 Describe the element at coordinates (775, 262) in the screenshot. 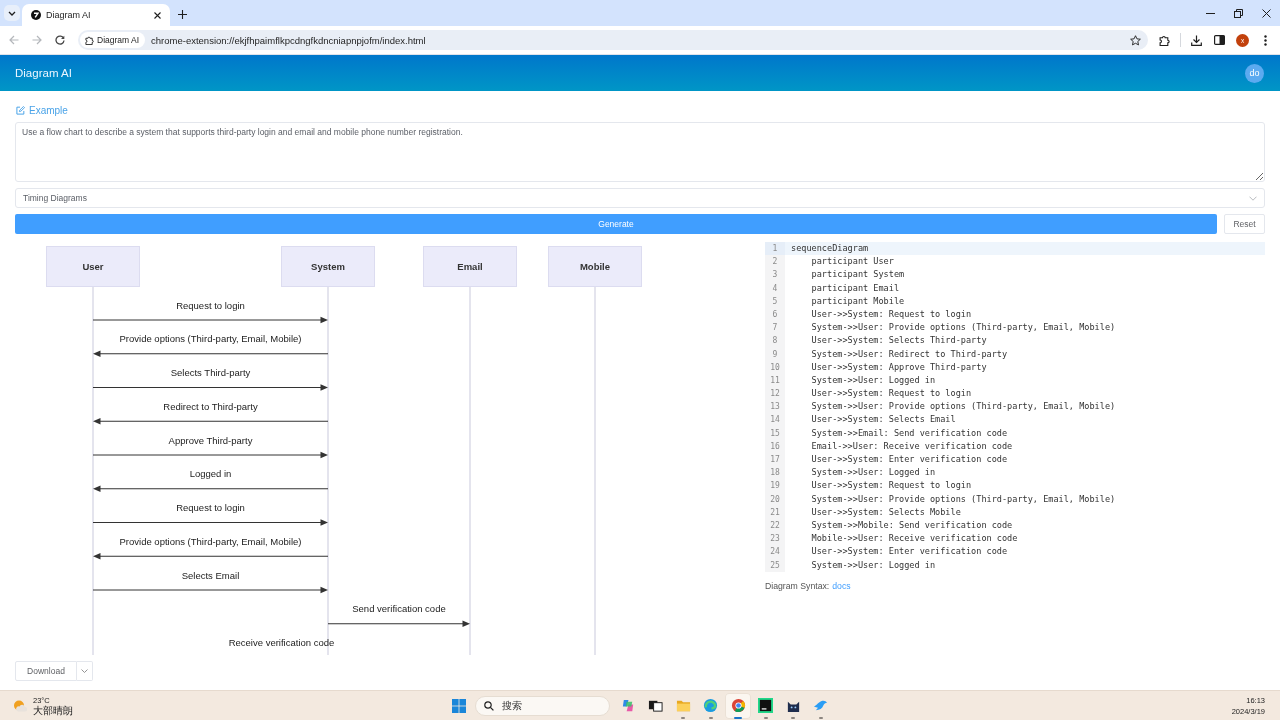

I see `line-number: 2` at that location.